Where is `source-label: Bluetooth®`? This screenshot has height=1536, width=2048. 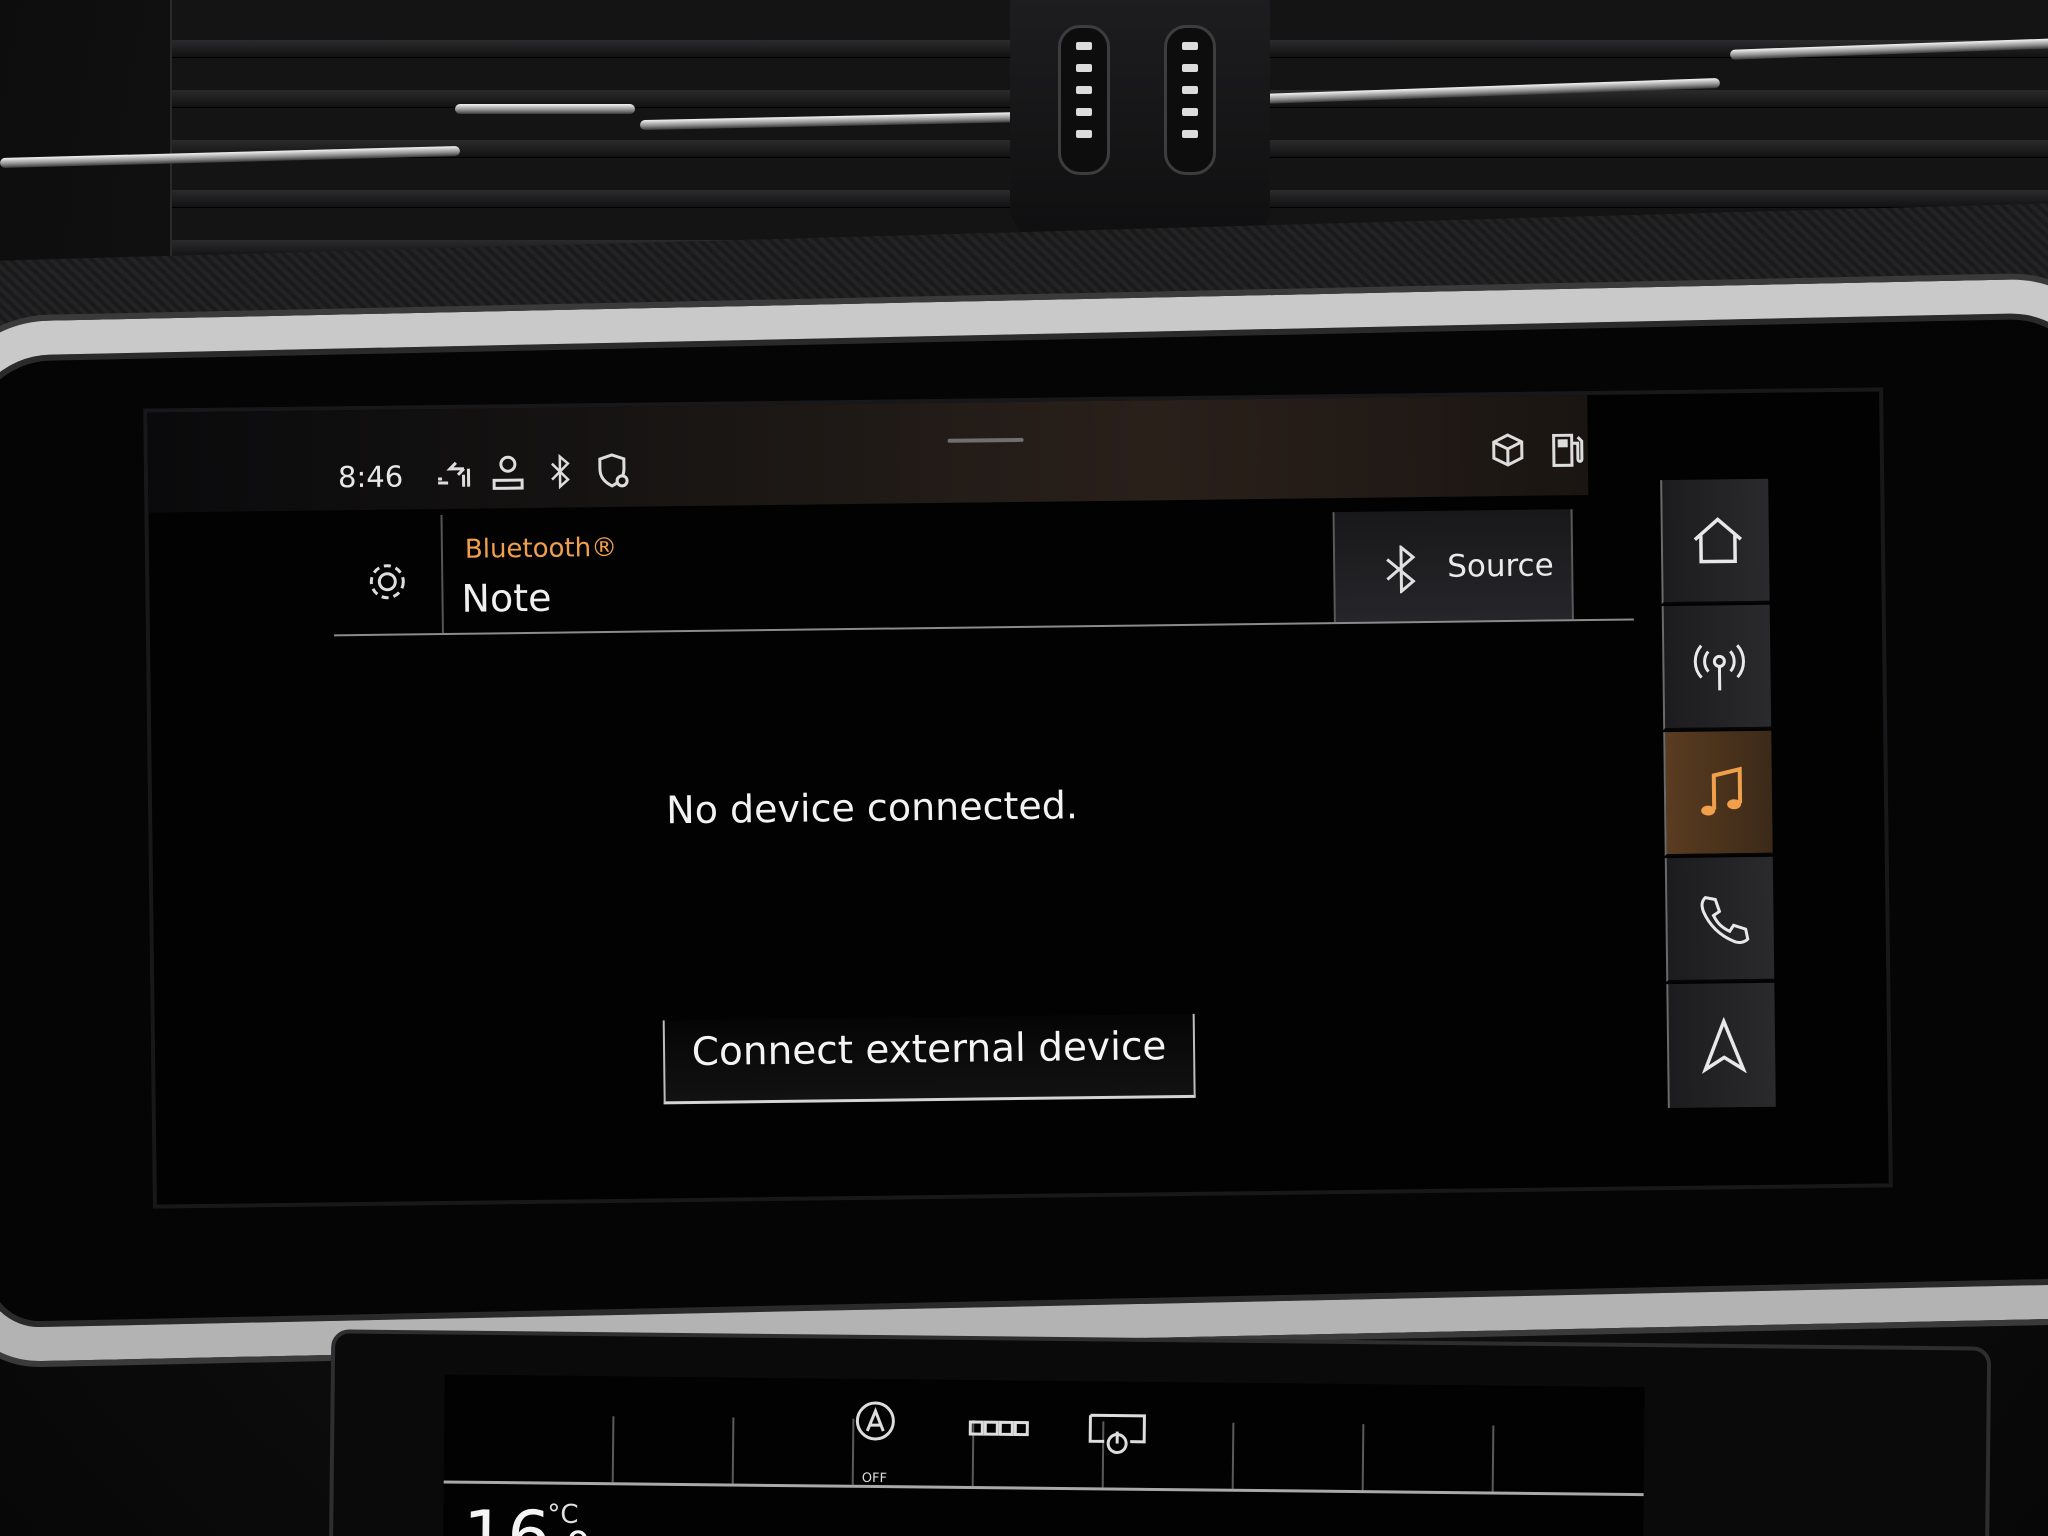 source-label: Bluetooth® is located at coordinates (541, 548).